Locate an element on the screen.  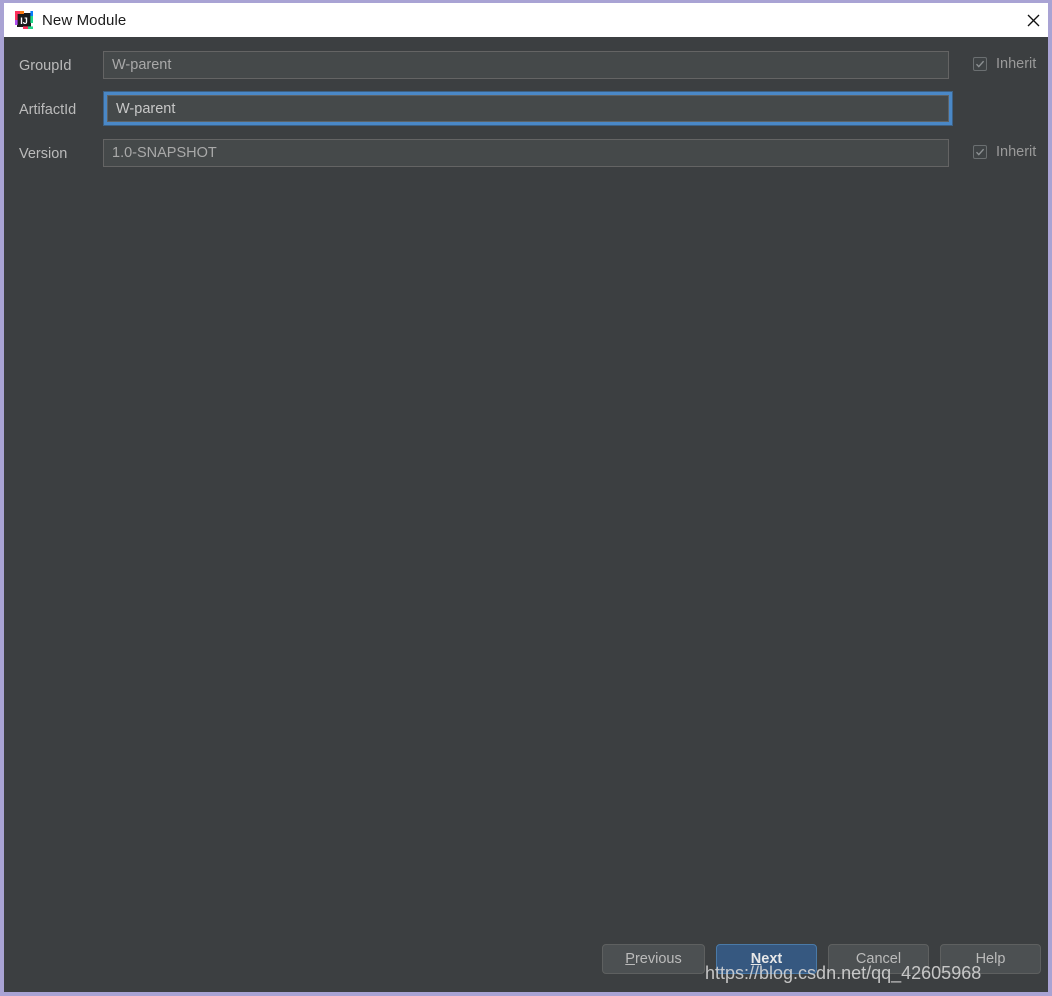
form-row-groupid: GroupId Inherit is located at coordinates (528, 69).